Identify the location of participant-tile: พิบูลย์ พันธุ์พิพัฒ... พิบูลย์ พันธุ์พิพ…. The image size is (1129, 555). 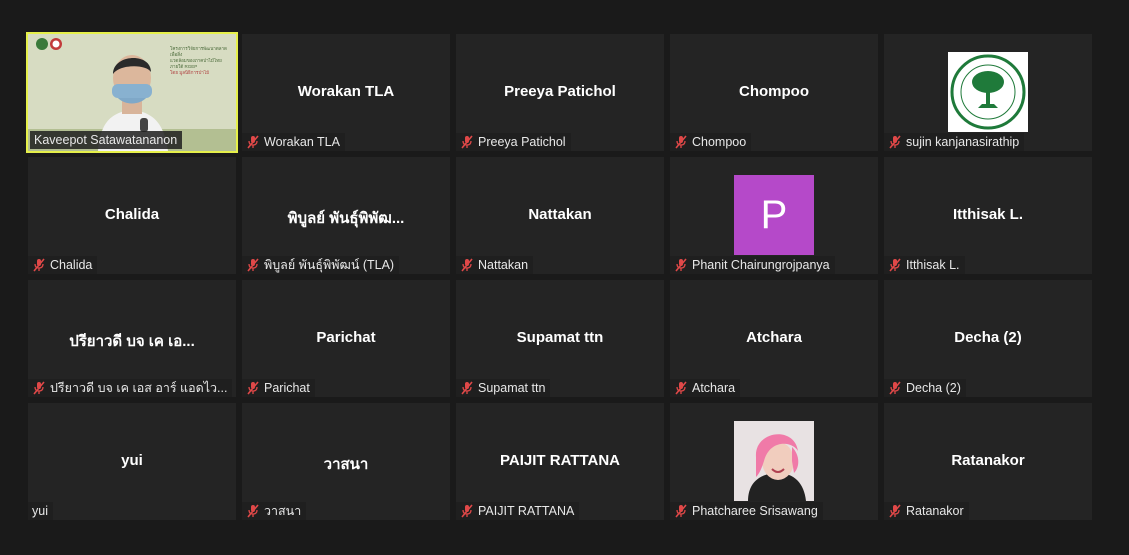
(346, 215).